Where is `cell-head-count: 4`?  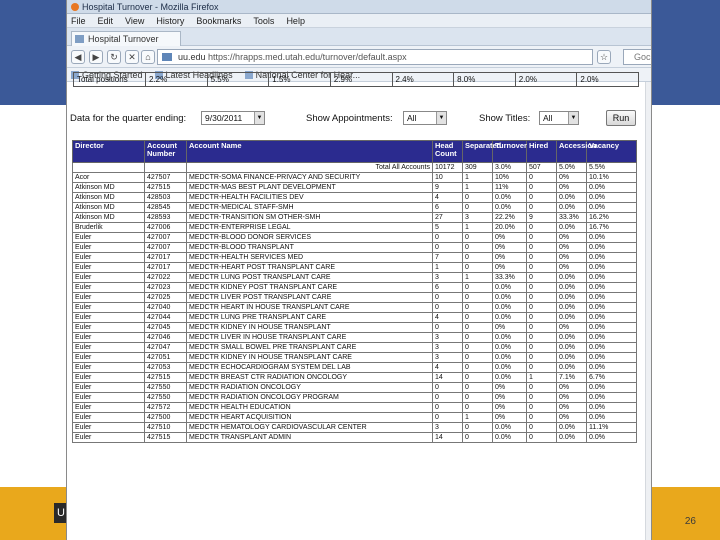 cell-head-count: 4 is located at coordinates (447, 197).